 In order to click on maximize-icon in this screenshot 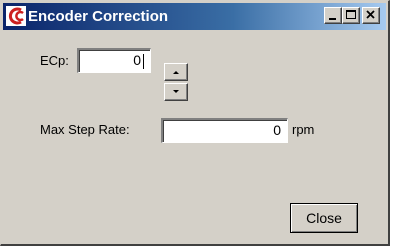, I will do `click(351, 14)`.